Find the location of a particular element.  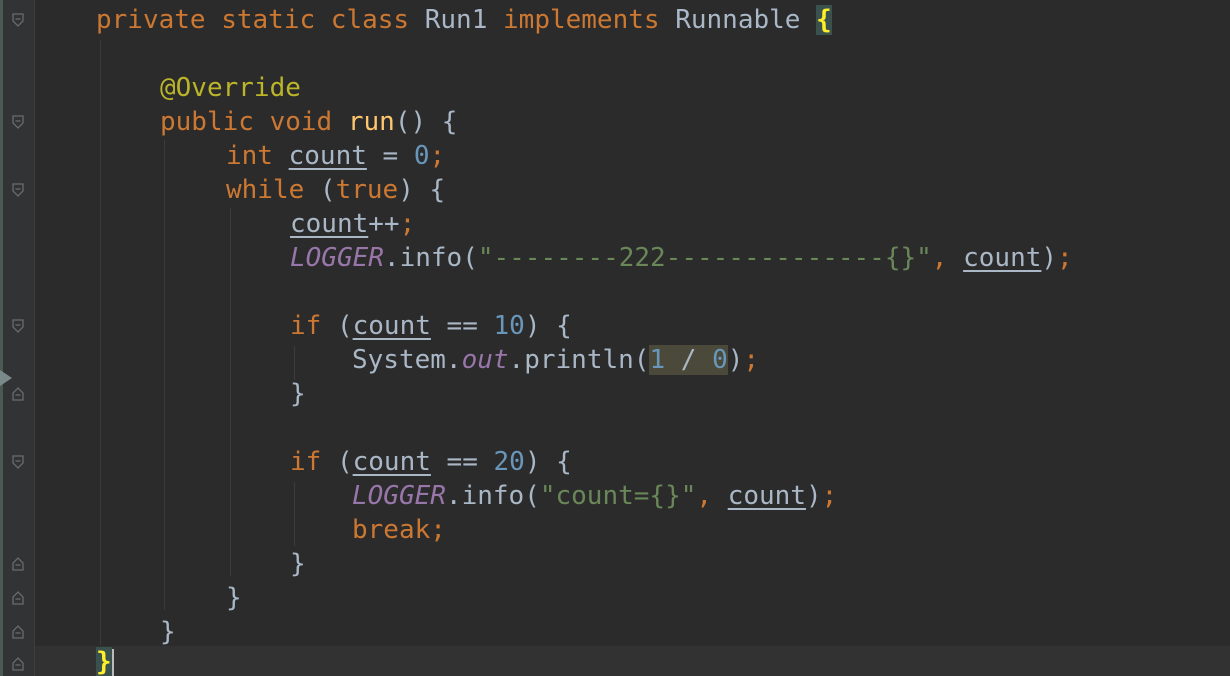

operator: = is located at coordinates (390, 156).